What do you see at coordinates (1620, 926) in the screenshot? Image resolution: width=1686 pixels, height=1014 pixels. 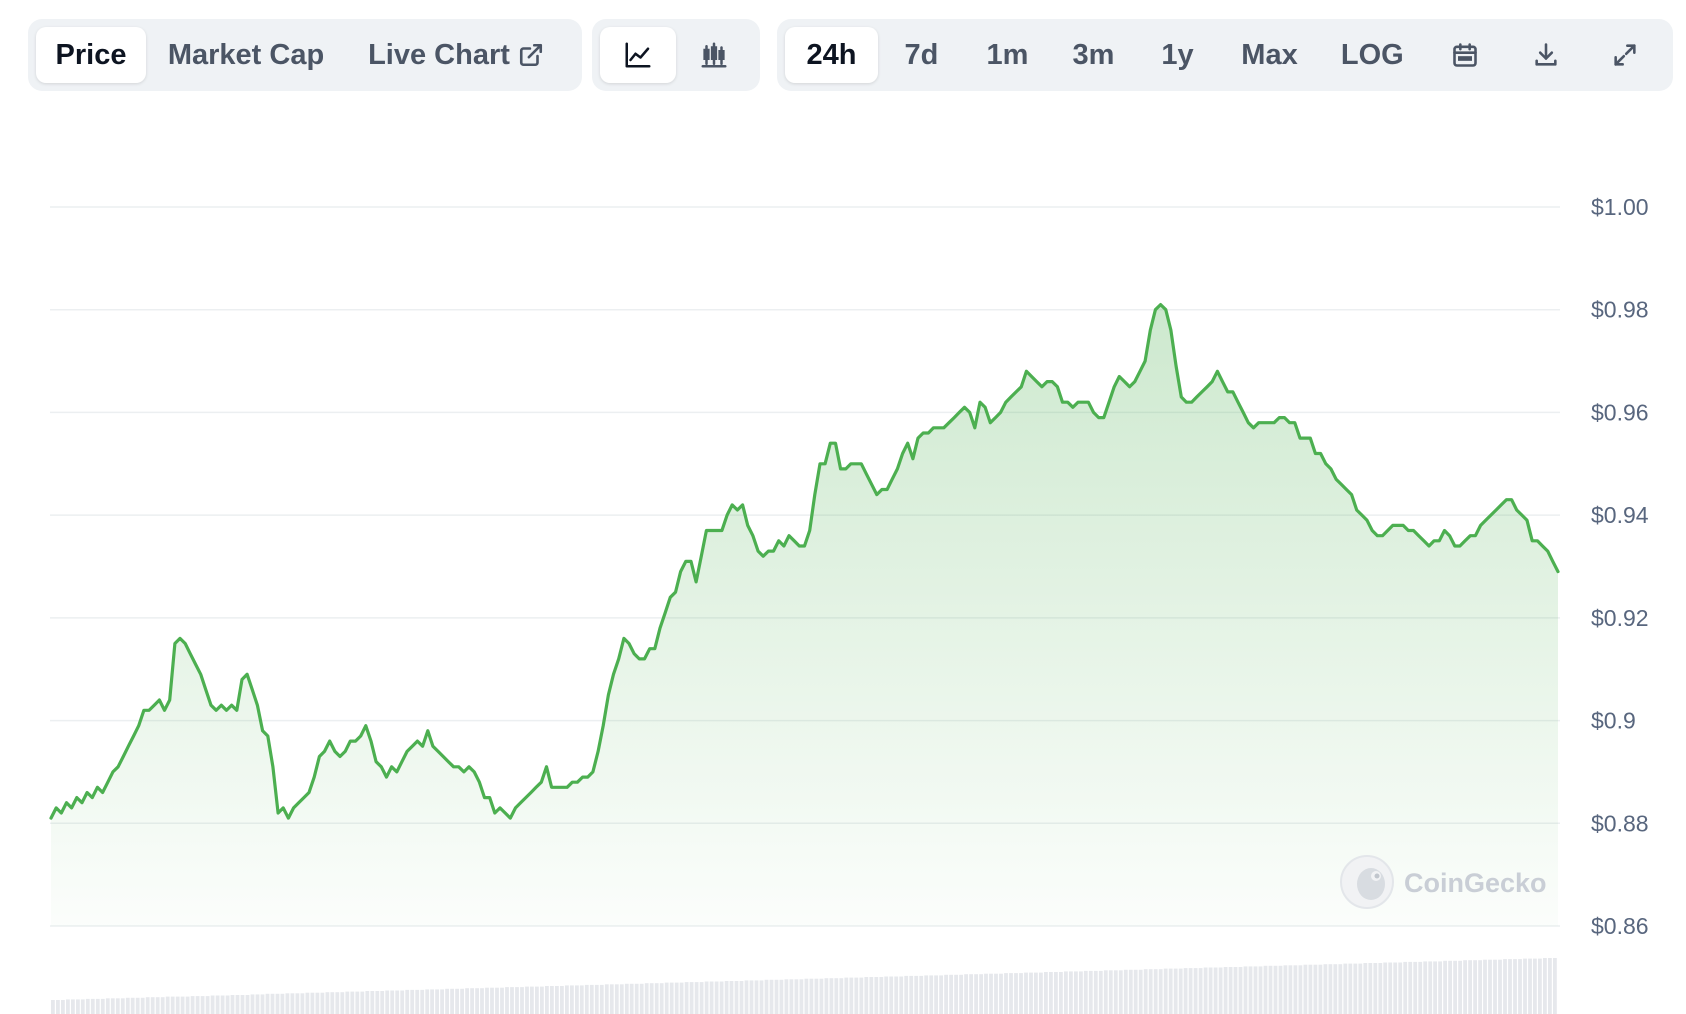 I see `y-tick-label: $0.86` at bounding box center [1620, 926].